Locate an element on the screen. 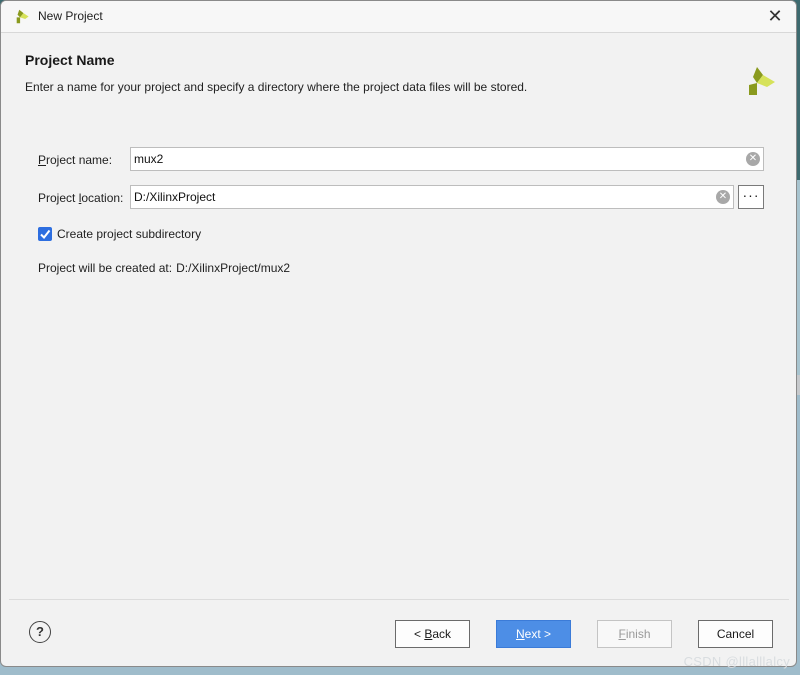 This screenshot has height=675, width=800. title-bar: New Project ✕ is located at coordinates (398, 17).